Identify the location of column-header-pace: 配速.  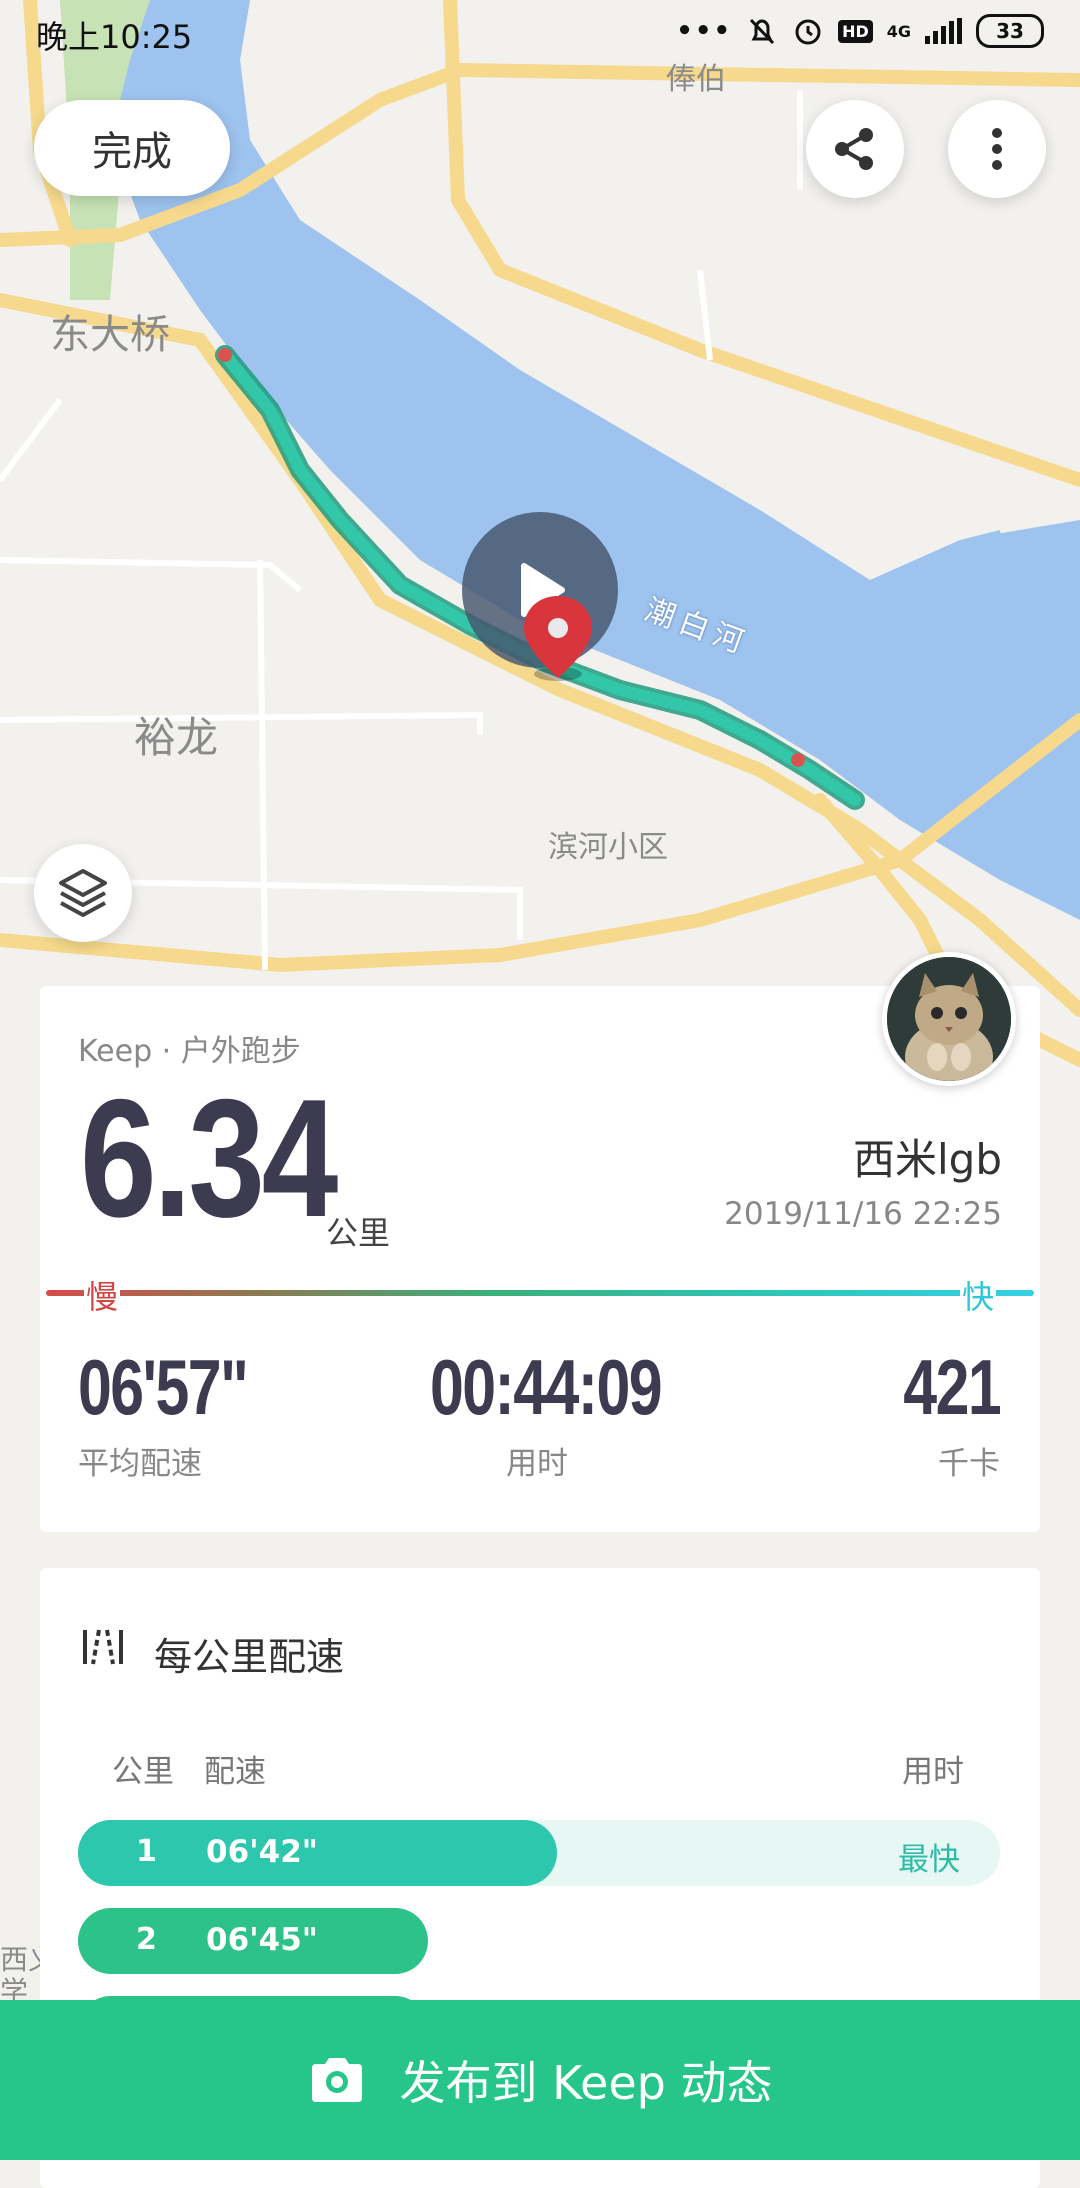
(235, 1772).